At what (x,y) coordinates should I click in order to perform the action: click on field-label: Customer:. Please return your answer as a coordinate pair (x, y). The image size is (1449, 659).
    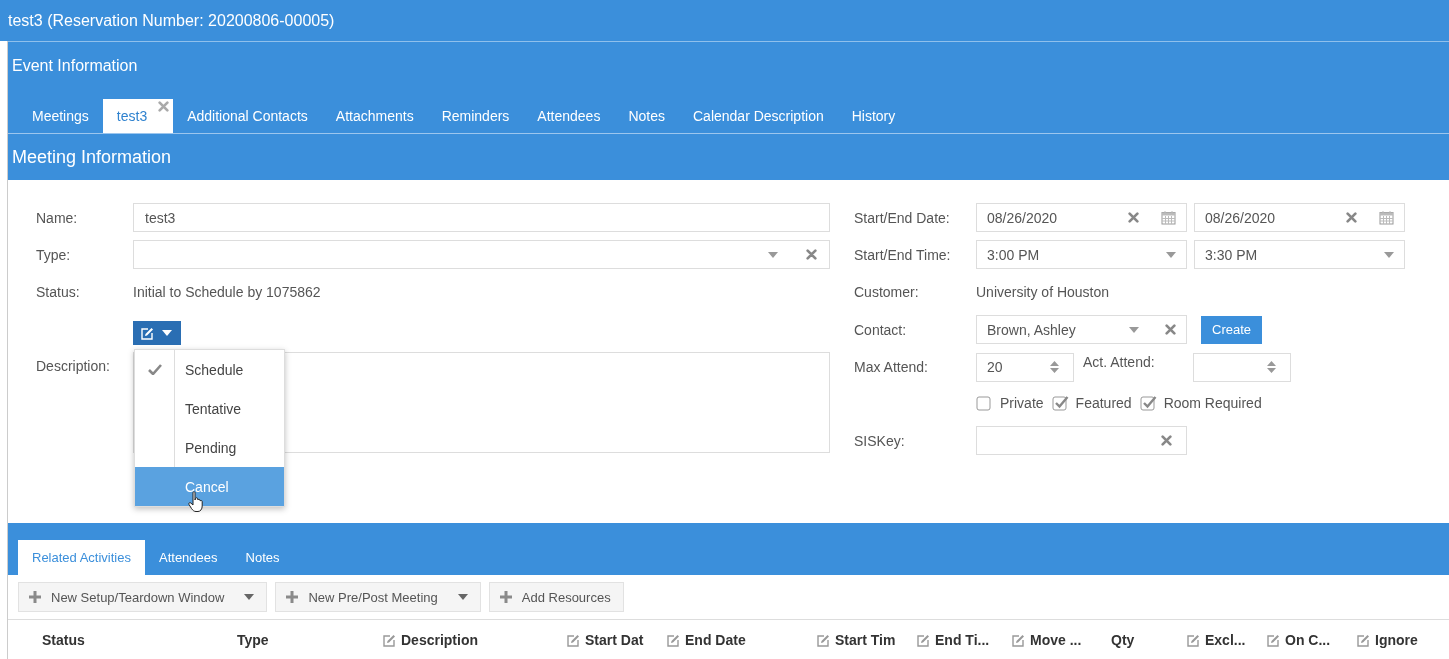
    Looking at the image, I should click on (887, 292).